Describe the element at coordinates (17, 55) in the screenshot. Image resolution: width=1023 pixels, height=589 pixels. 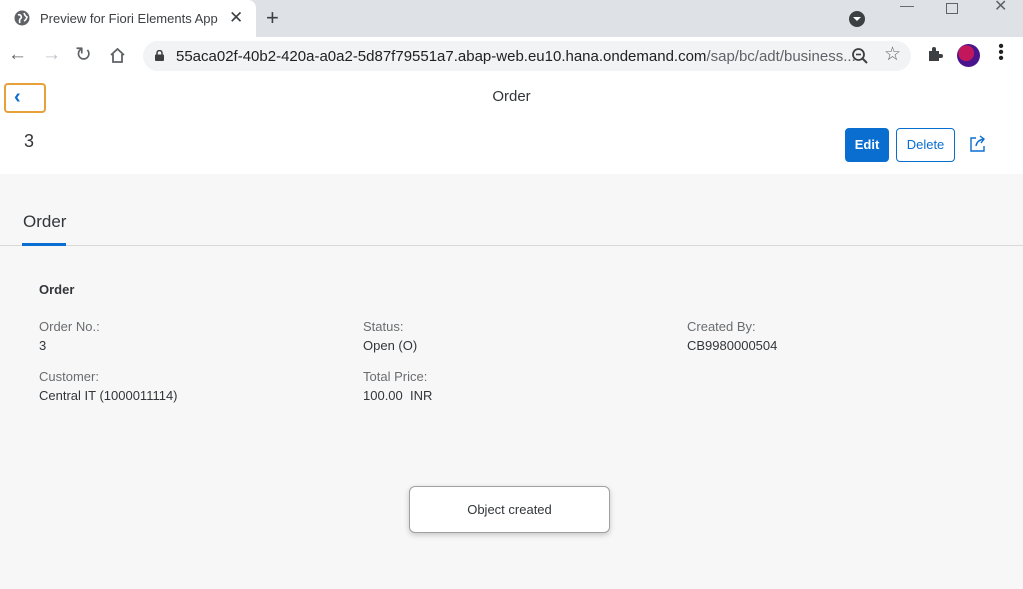
I see `back-arrow-icon: ←` at that location.